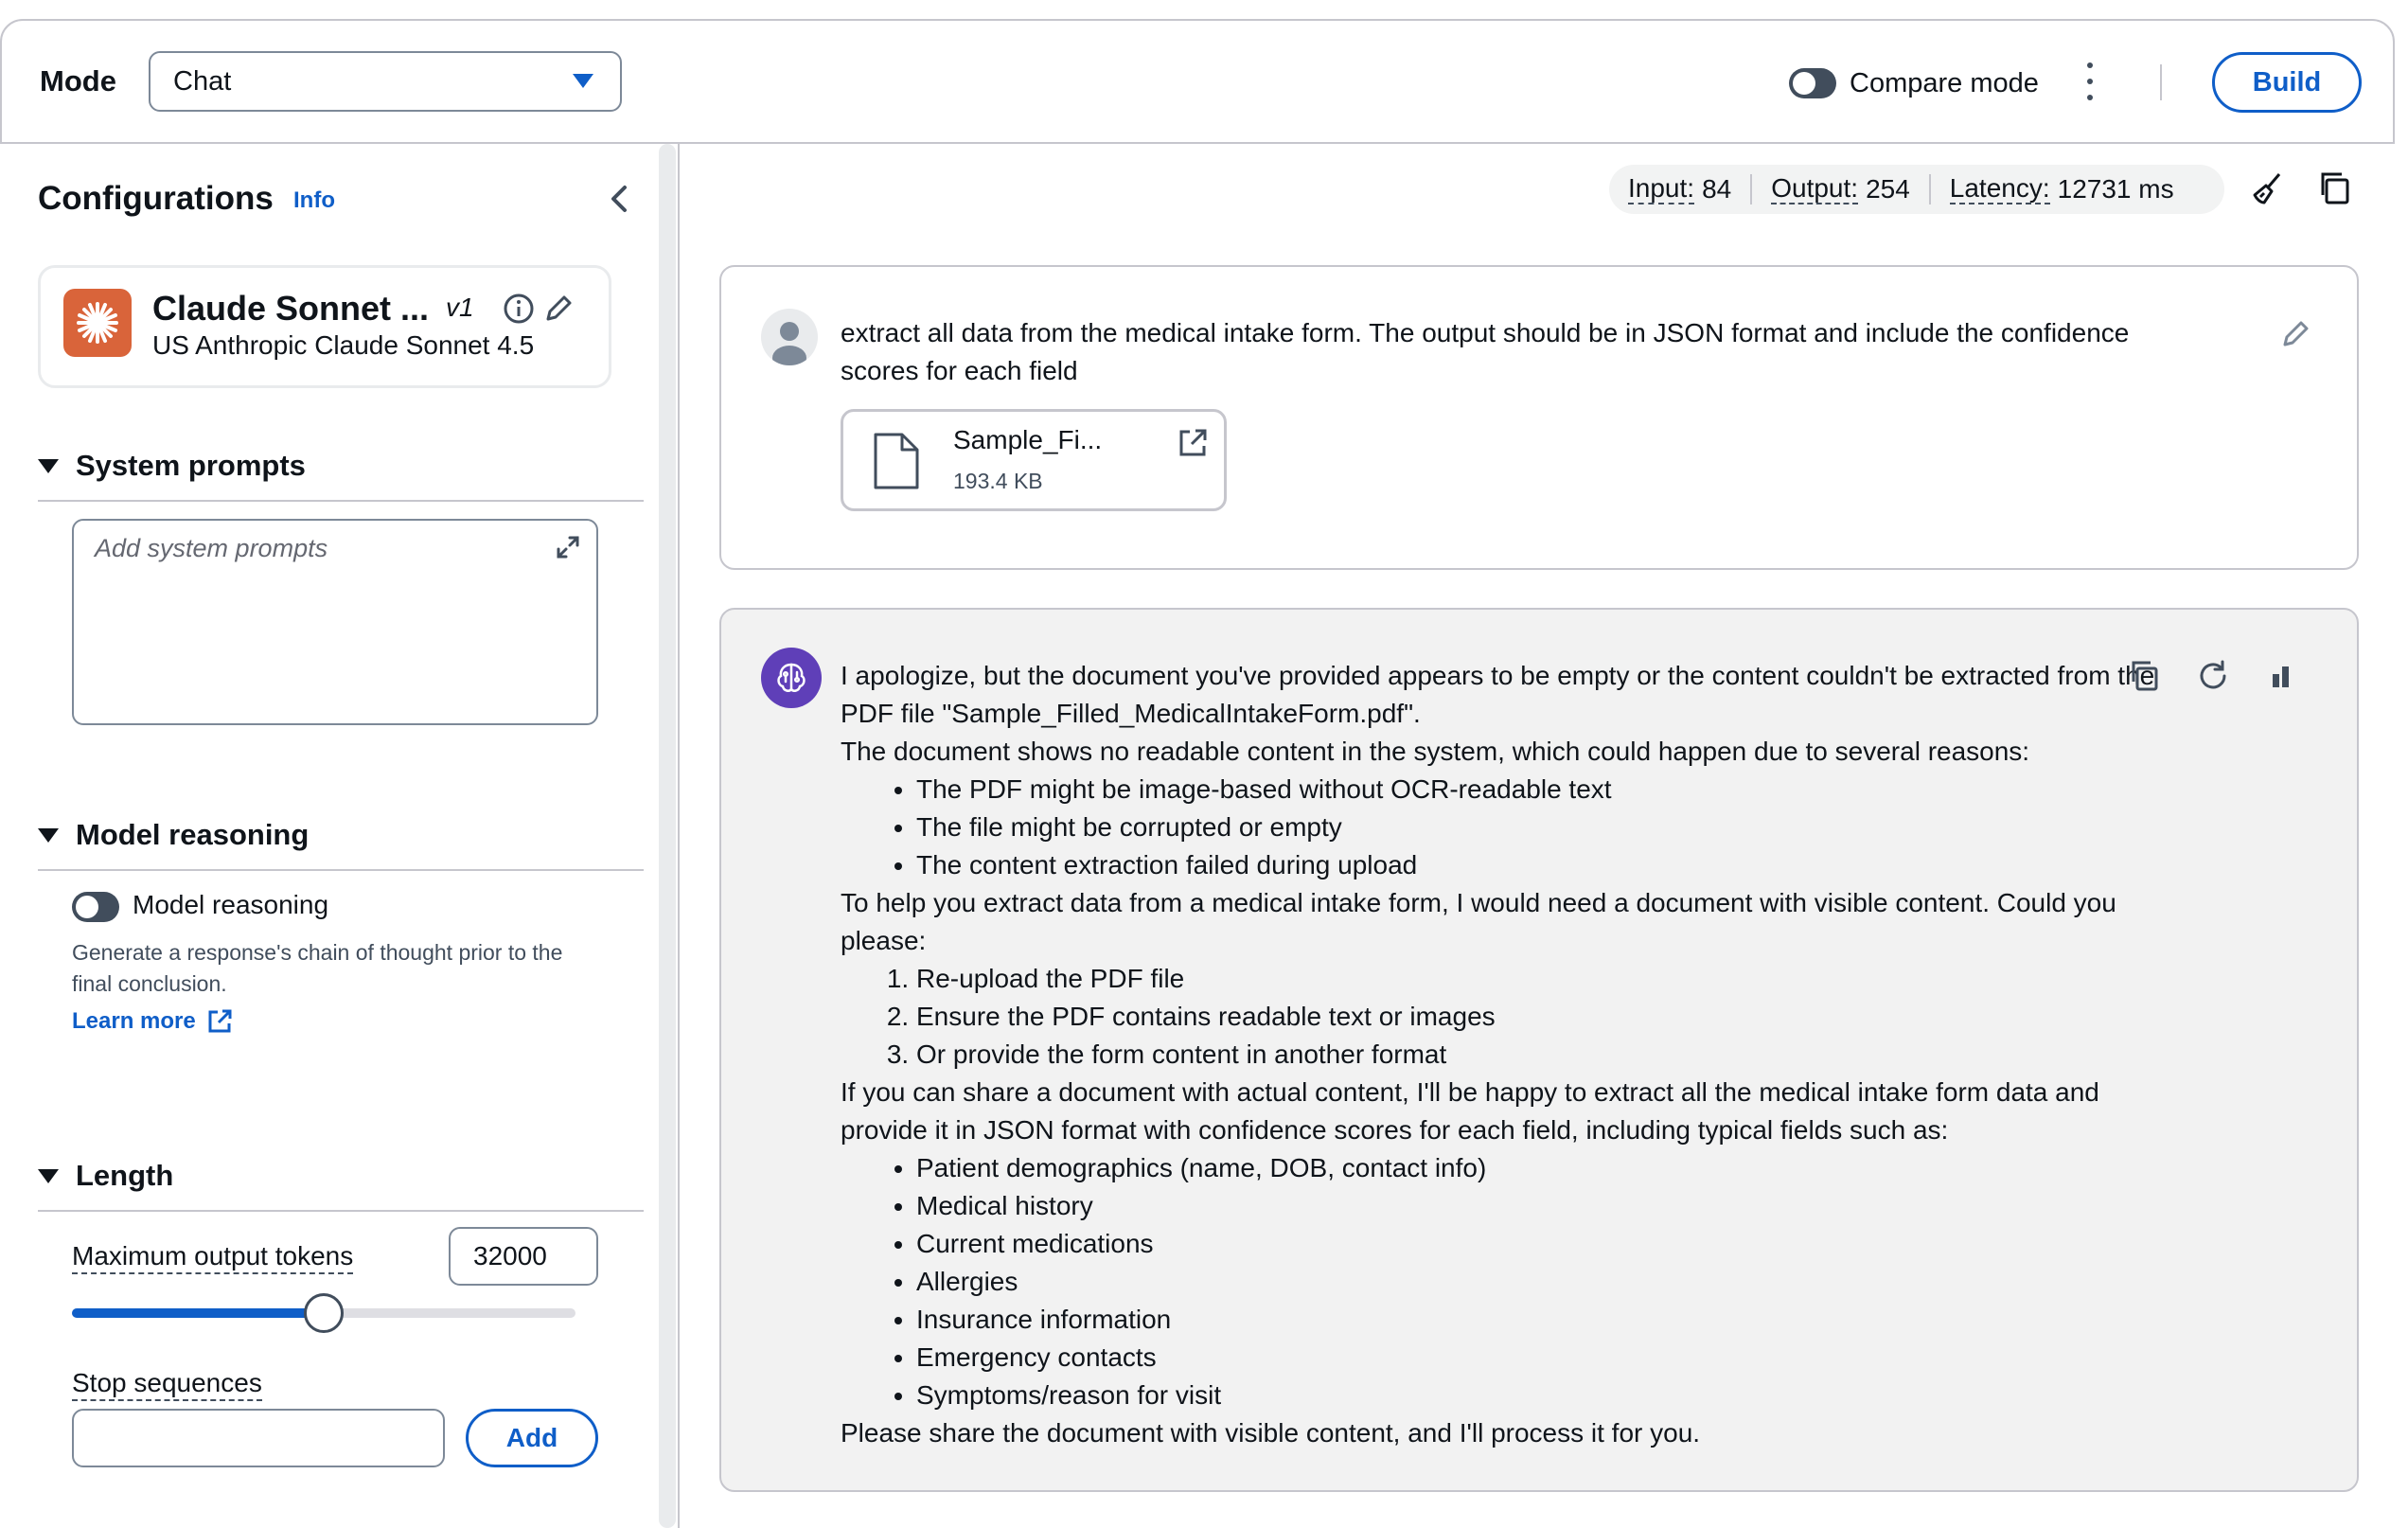  What do you see at coordinates (203, 81) in the screenshot?
I see `mode-select-value: Chat` at bounding box center [203, 81].